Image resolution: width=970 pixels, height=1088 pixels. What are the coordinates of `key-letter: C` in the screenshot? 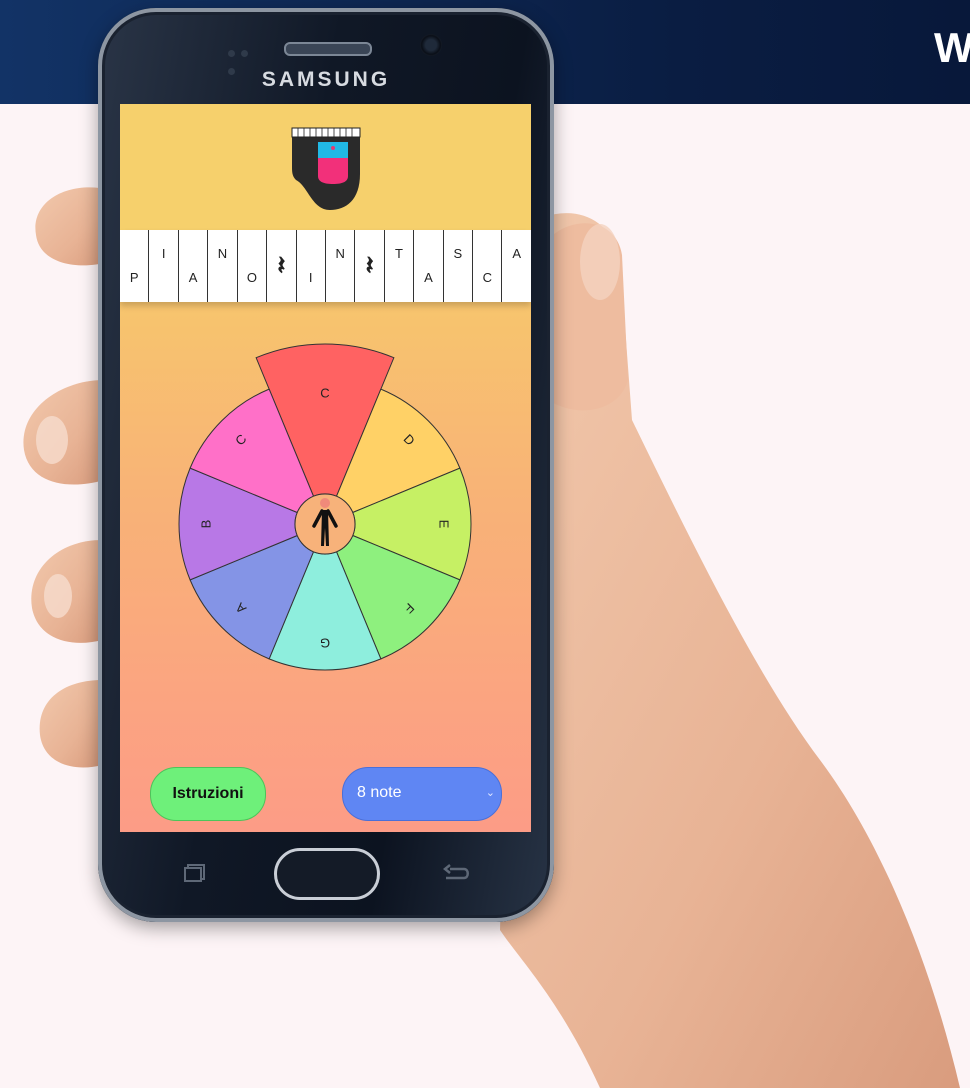 It's located at (487, 277).